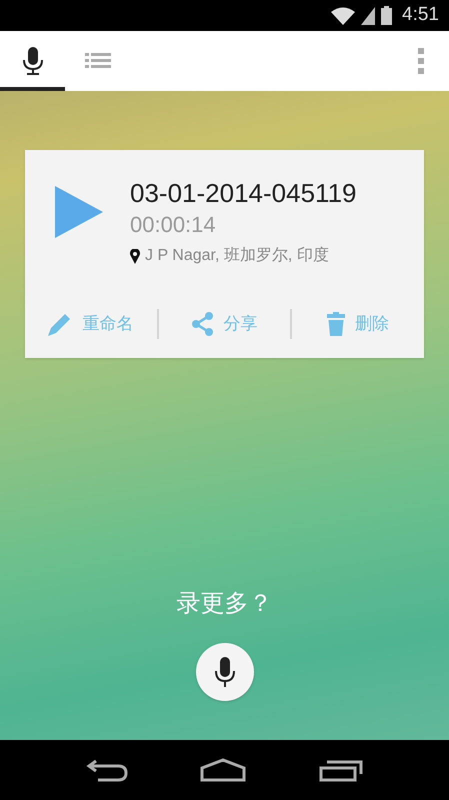 This screenshot has height=800, width=449. I want to click on delete-button: 删除, so click(358, 324).